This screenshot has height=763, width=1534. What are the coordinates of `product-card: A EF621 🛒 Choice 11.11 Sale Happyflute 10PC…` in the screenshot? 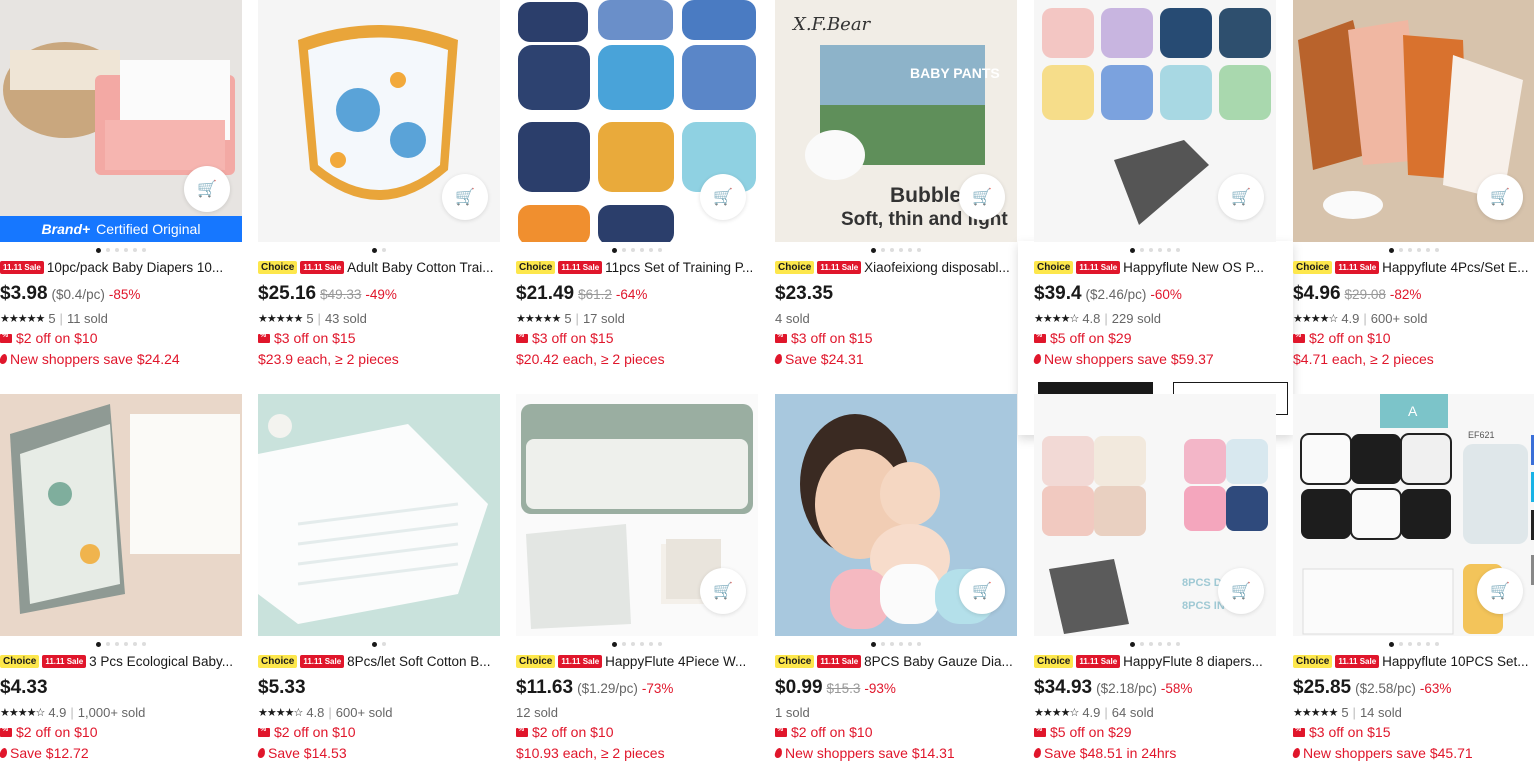 It's located at (1413, 578).